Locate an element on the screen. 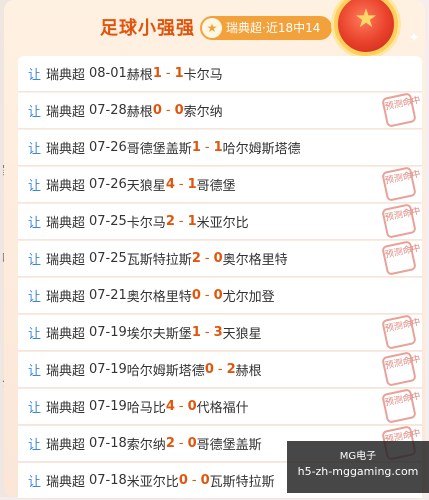  away-team: 米亚尔比 is located at coordinates (222, 223).